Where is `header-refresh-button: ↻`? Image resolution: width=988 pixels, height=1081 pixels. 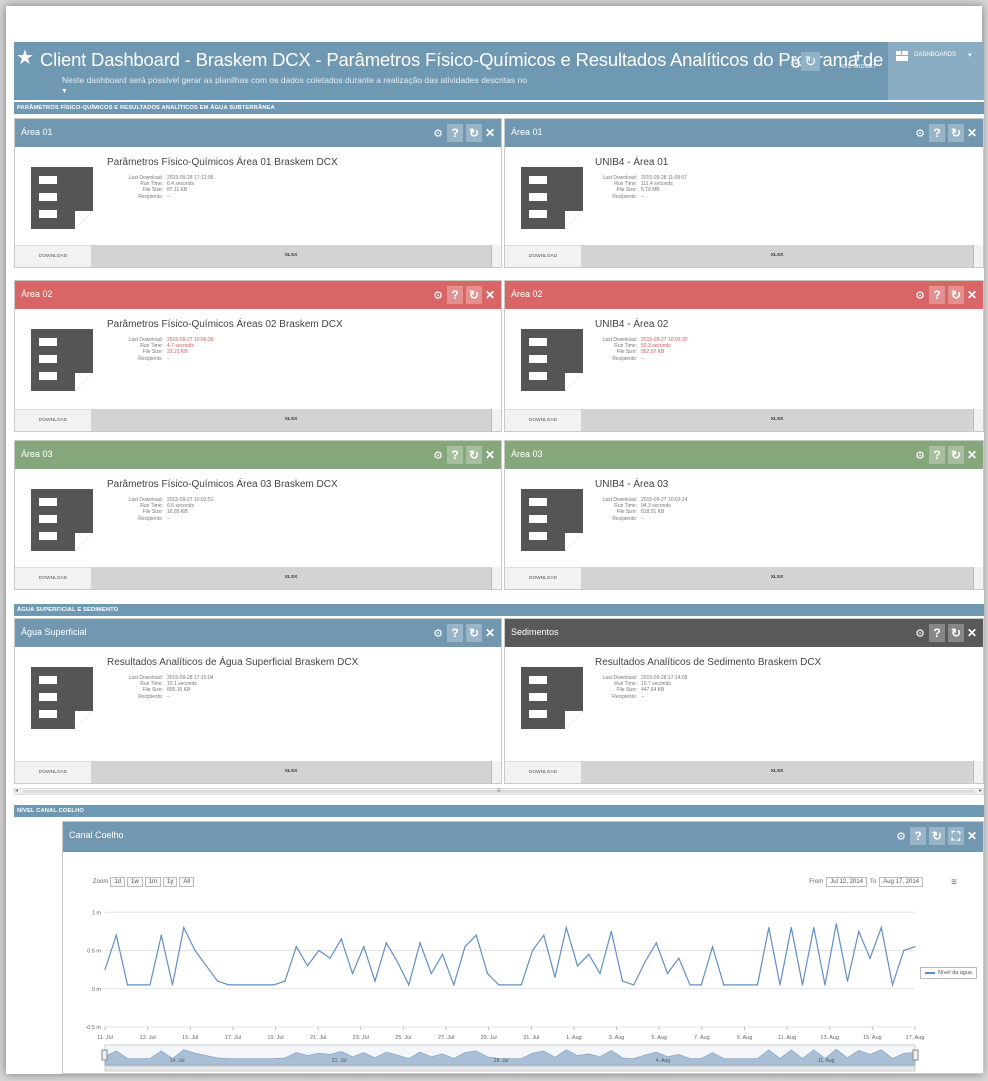 header-refresh-button: ↻ is located at coordinates (810, 61).